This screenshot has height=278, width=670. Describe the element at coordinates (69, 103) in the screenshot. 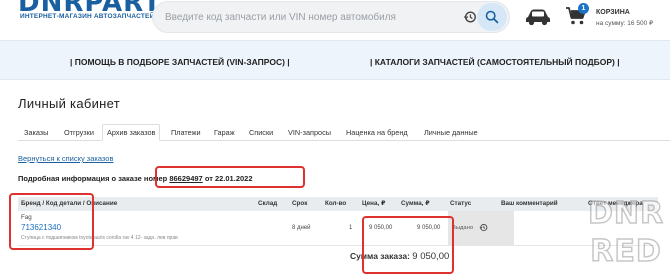

I see `page-title: Личный кабинет` at that location.